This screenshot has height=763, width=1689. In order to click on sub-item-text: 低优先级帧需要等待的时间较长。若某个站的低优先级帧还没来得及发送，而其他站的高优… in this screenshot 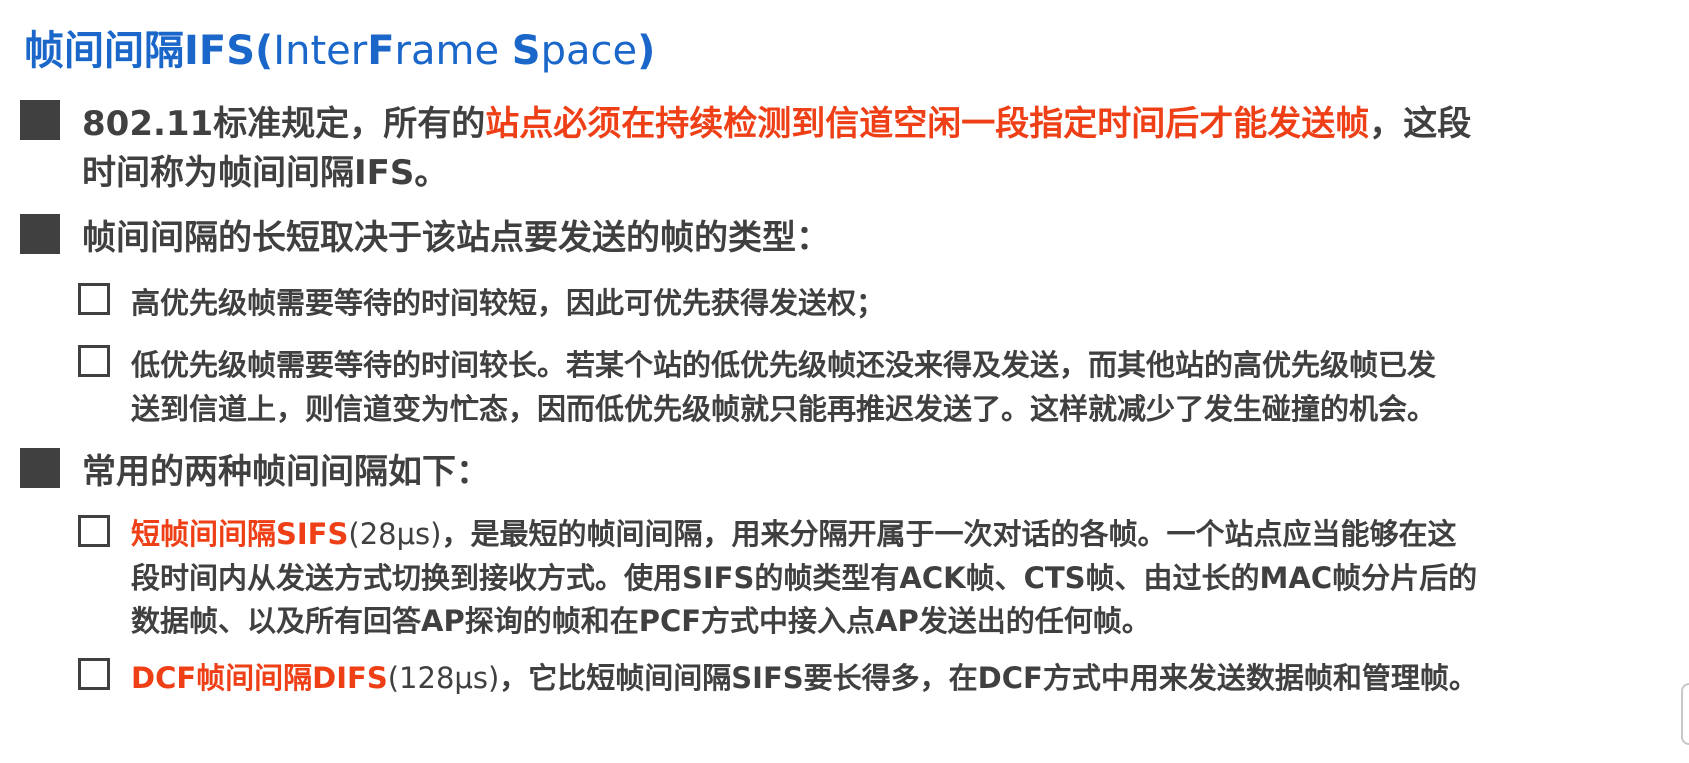, I will do `click(784, 365)`.